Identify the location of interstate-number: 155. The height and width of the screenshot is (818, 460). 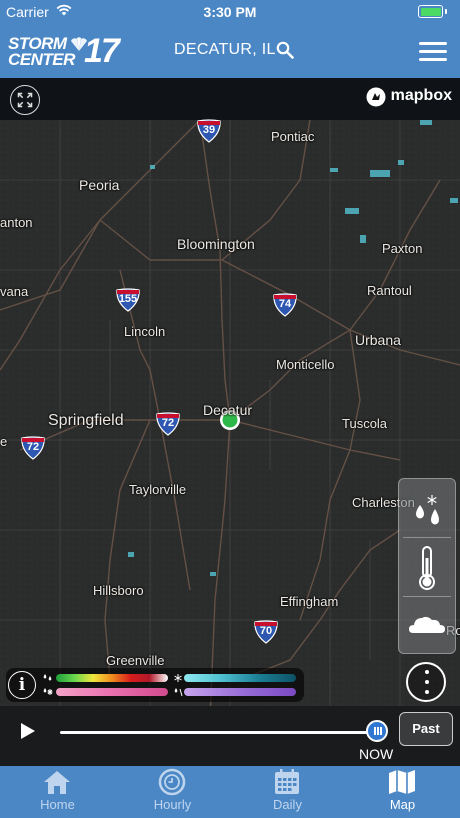
(128, 299).